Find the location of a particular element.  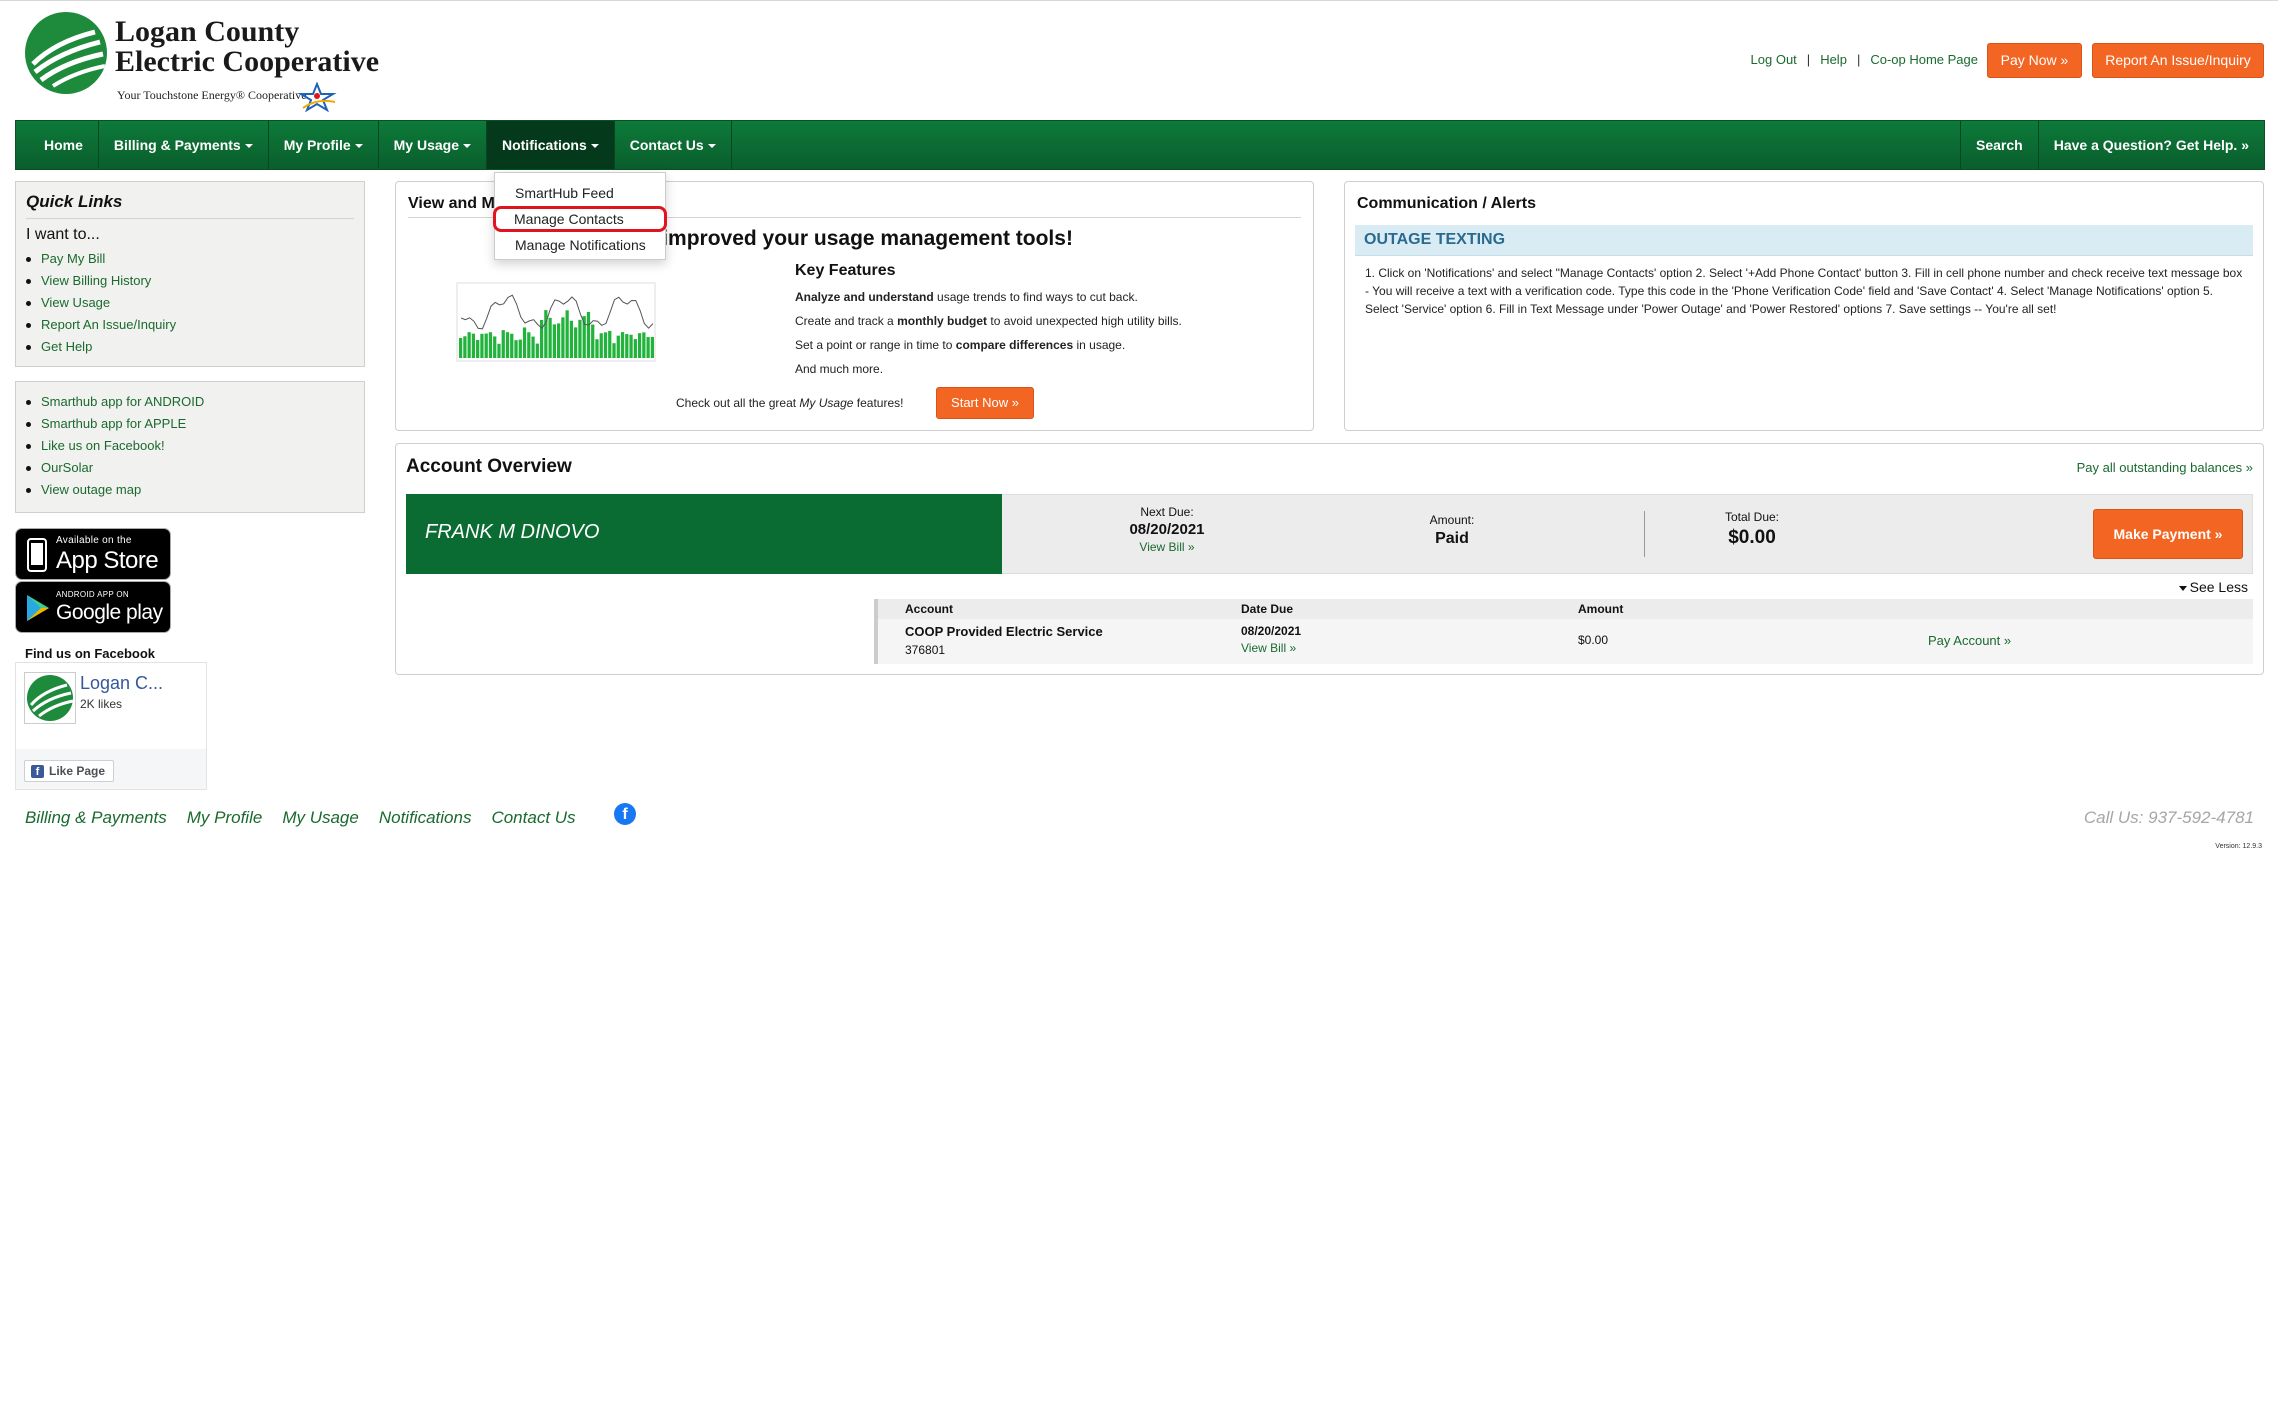

pay-account-link: Pay Account » is located at coordinates (1969, 640).